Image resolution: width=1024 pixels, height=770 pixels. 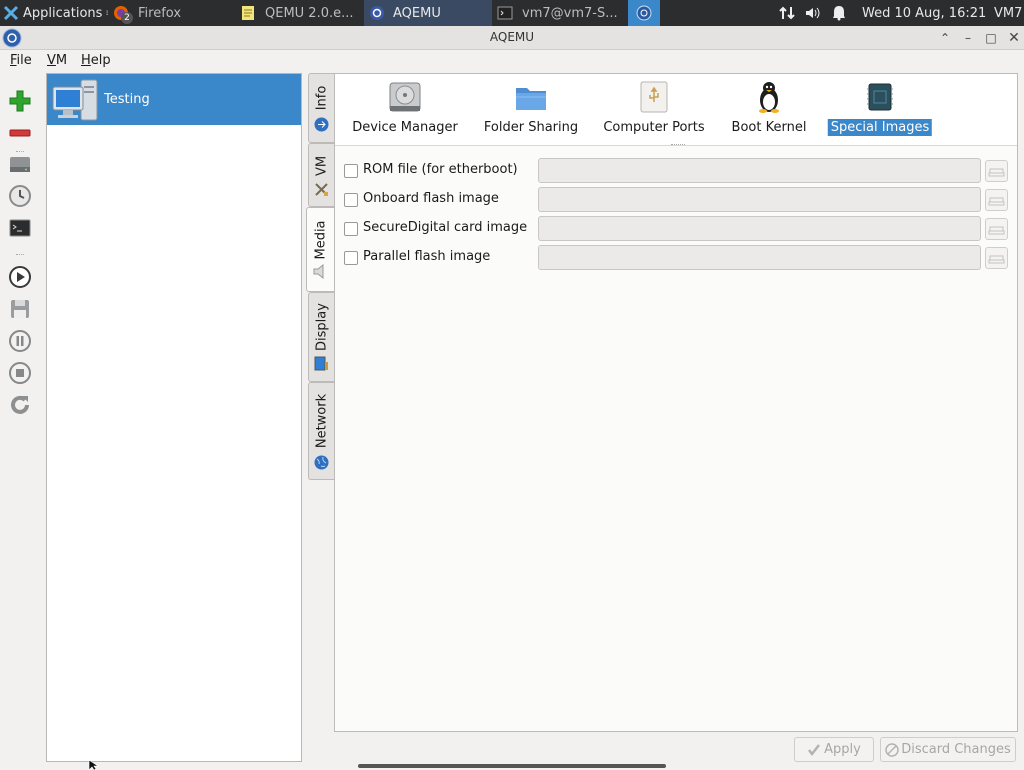 I want to click on parallel-flash-path-field, so click(x=759, y=257).